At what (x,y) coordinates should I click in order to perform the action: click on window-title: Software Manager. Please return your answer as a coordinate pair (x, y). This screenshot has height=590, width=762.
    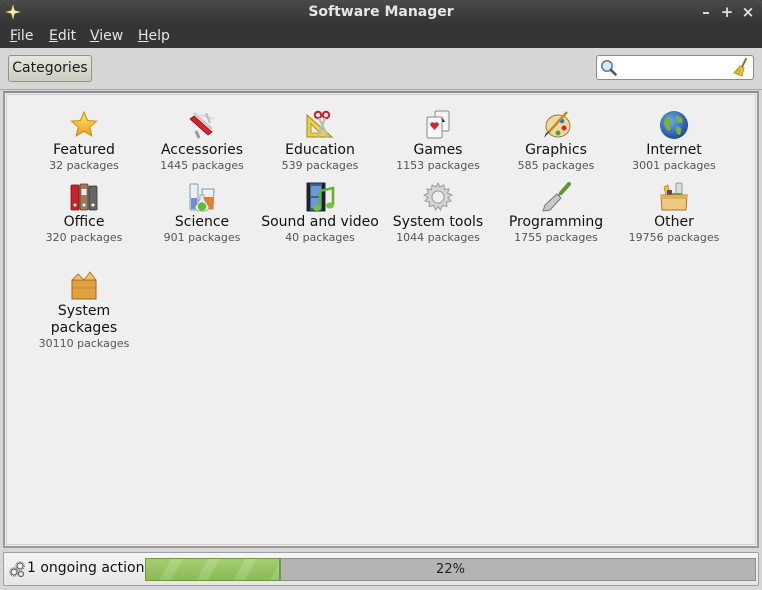
    Looking at the image, I should click on (381, 12).